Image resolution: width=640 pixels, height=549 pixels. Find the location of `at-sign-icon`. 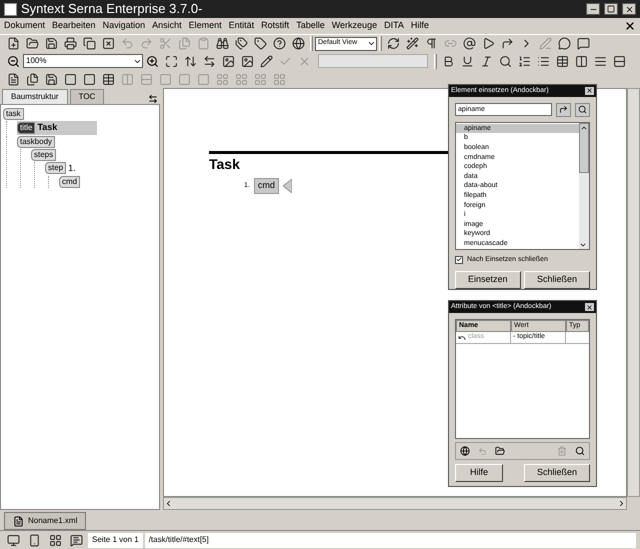

at-sign-icon is located at coordinates (469, 43).